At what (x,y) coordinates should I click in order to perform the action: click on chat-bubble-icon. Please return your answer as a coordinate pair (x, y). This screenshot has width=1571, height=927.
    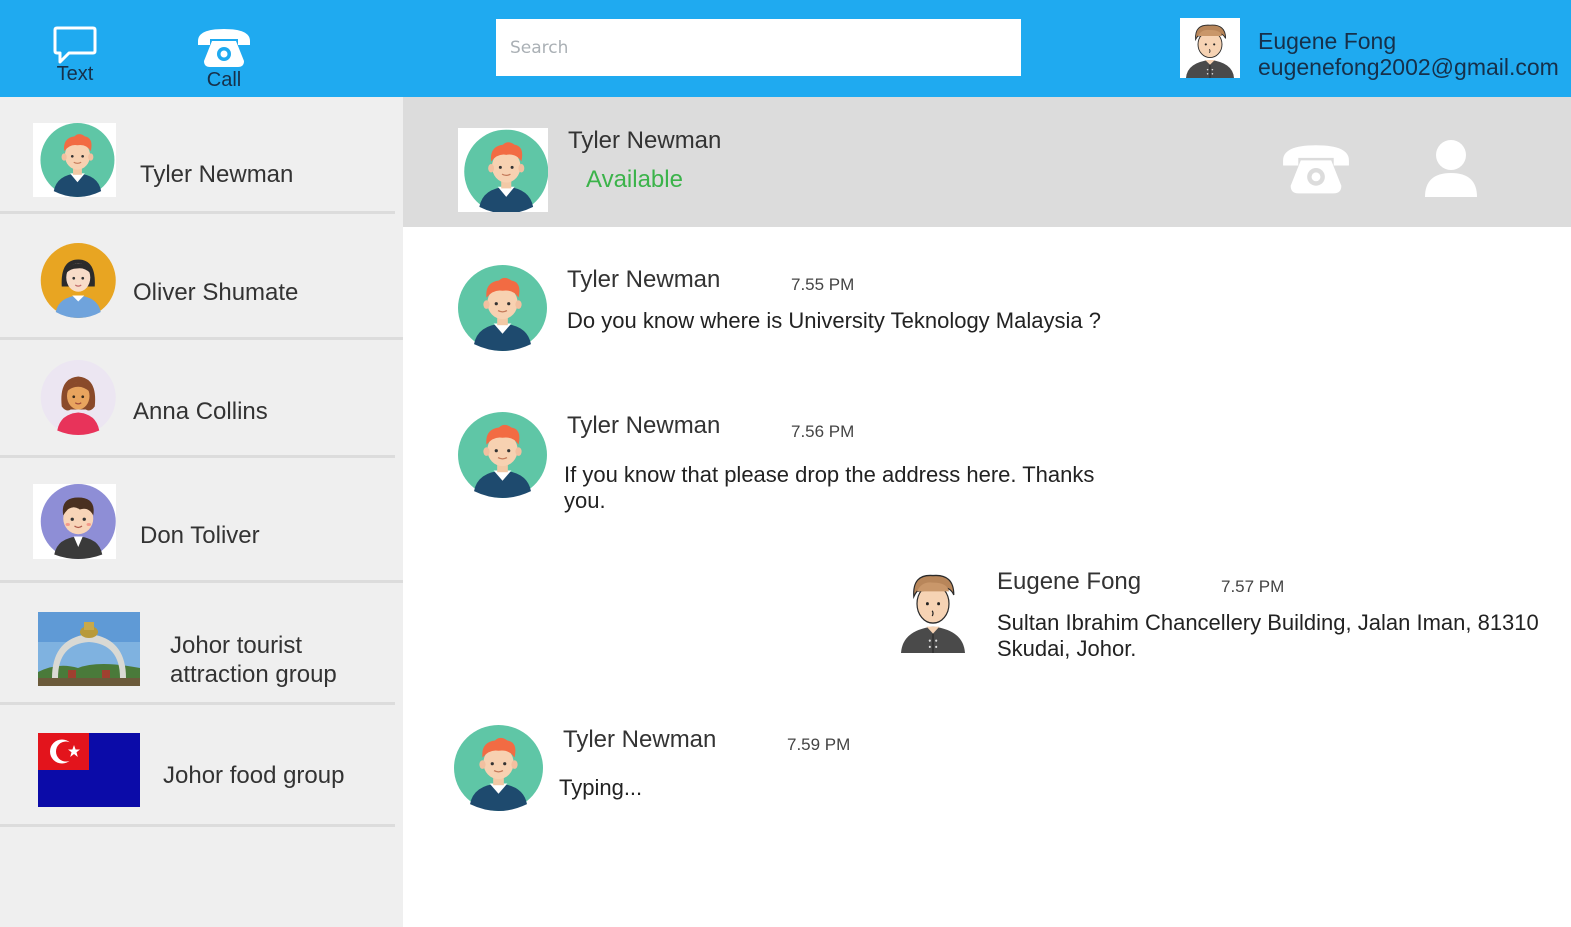
    Looking at the image, I should click on (75, 45).